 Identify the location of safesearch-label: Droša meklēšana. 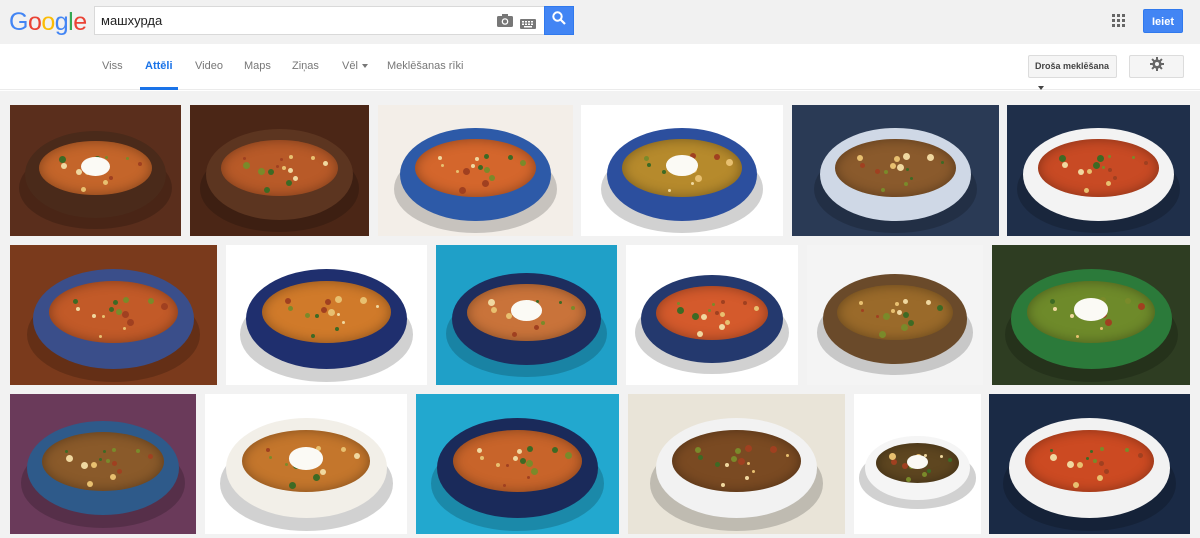
(1072, 66).